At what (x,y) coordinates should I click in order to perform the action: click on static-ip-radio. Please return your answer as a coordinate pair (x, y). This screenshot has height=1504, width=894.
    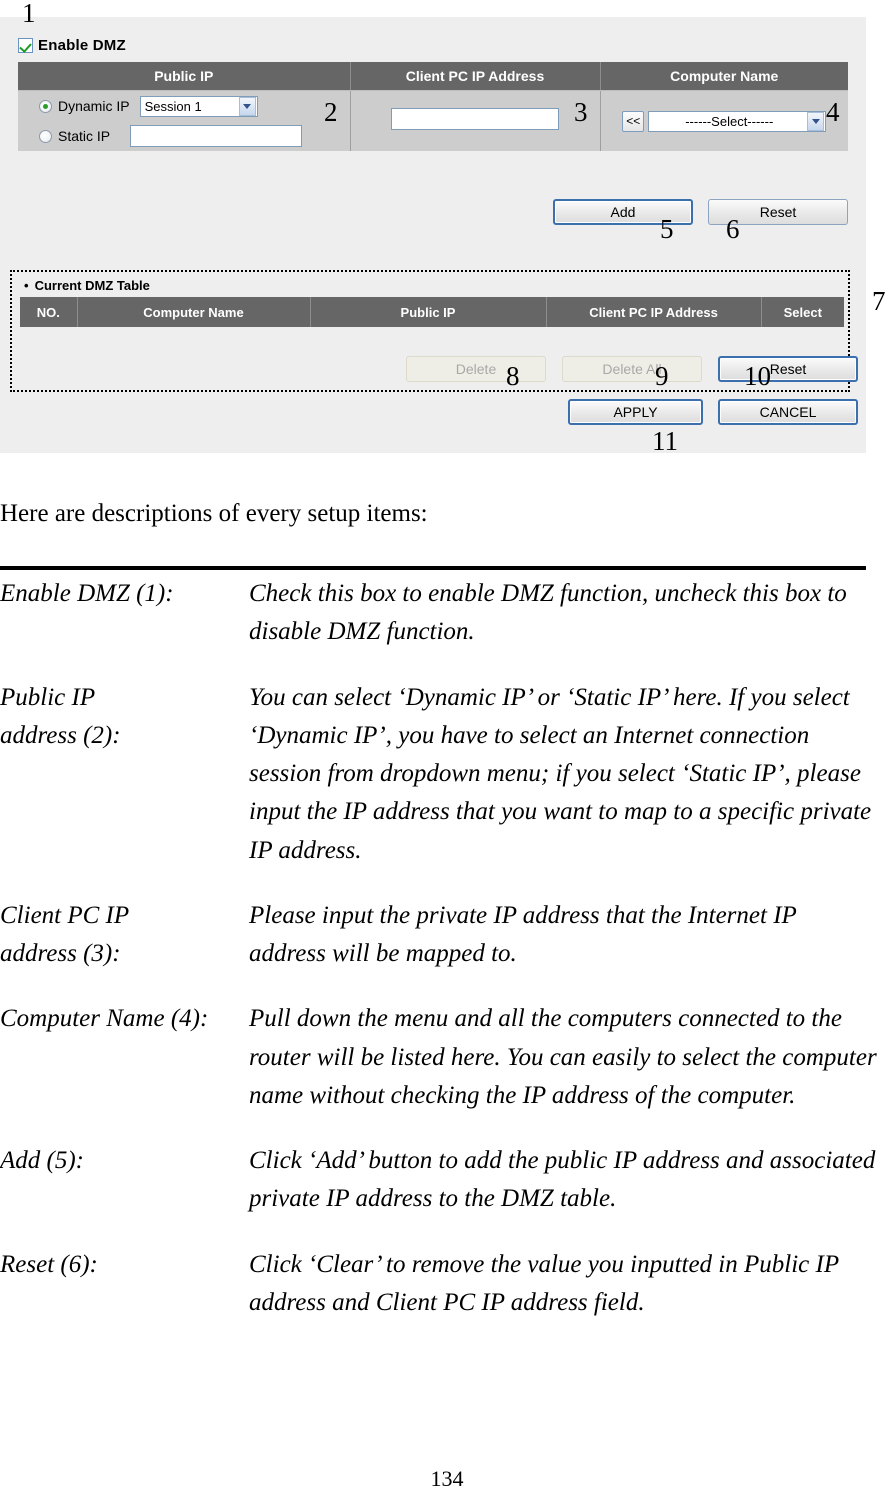
    Looking at the image, I should click on (45, 136).